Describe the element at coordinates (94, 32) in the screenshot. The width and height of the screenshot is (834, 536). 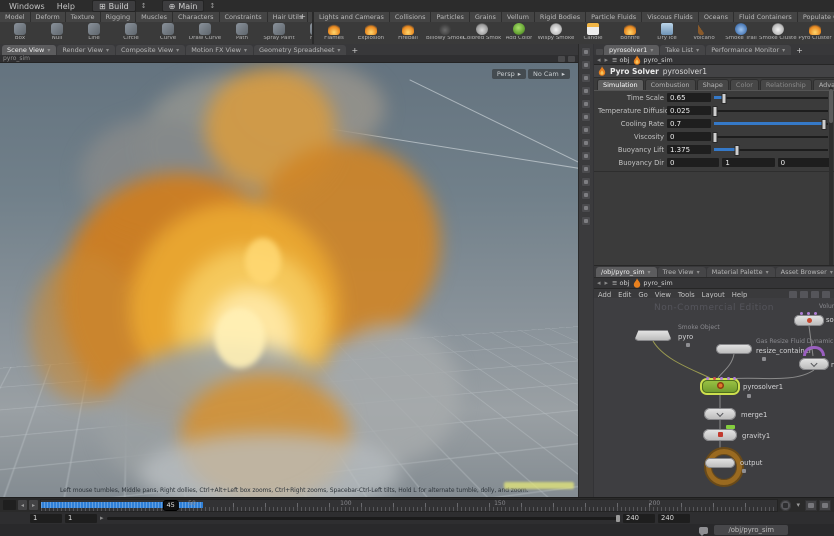
I see `shelf-tool: Line` at that location.